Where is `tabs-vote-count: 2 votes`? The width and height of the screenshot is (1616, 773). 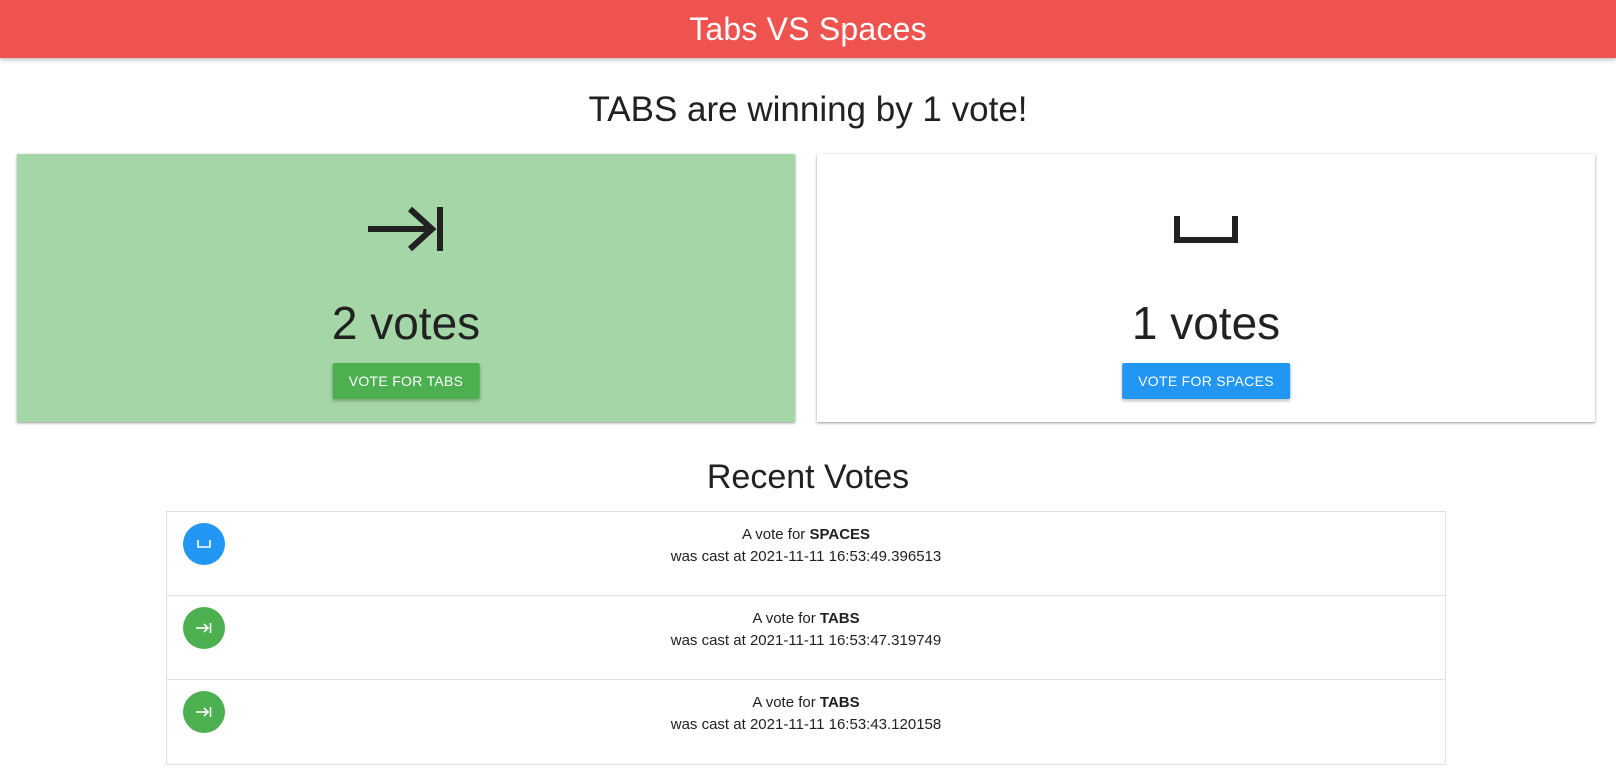
tabs-vote-count: 2 votes is located at coordinates (406, 323).